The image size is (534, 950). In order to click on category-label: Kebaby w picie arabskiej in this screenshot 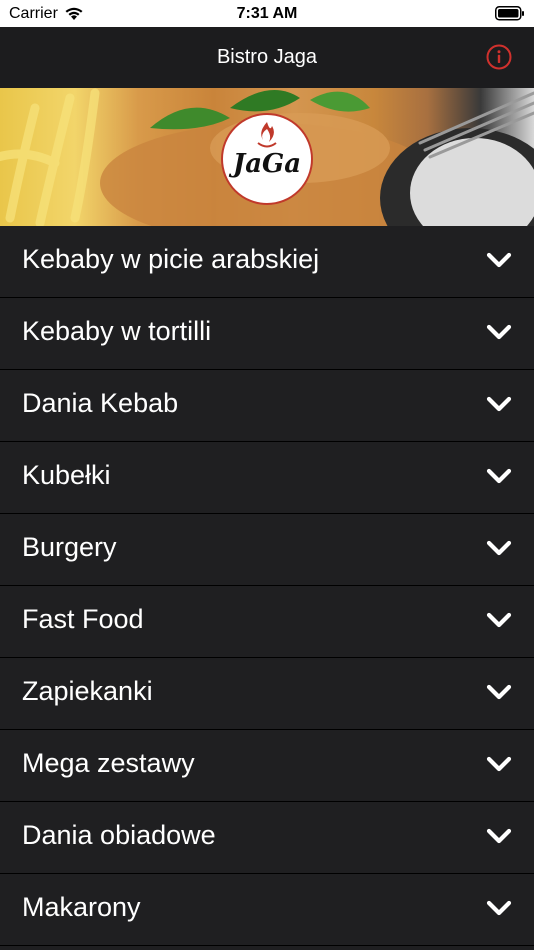, I will do `click(171, 259)`.